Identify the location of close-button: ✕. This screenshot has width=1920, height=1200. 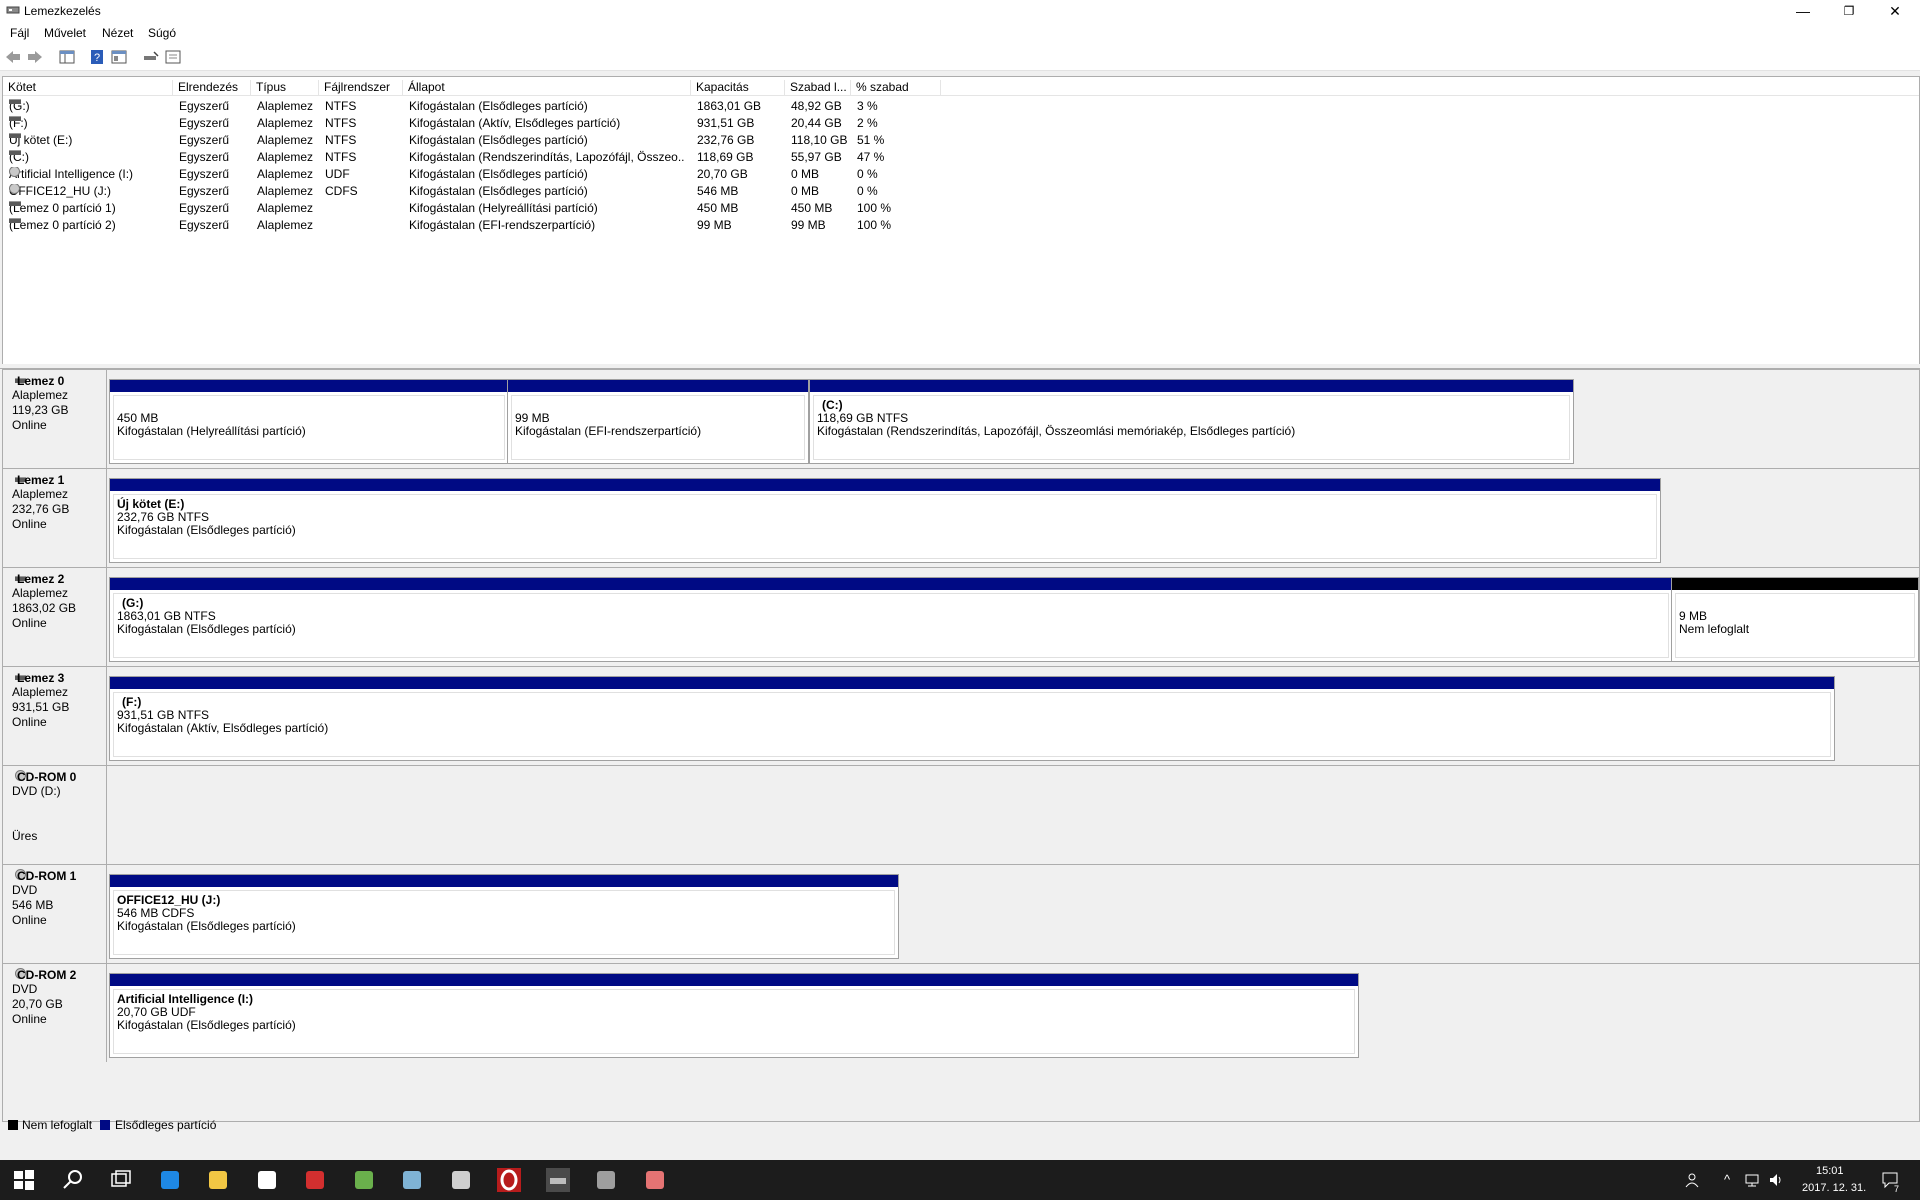
(1895, 11).